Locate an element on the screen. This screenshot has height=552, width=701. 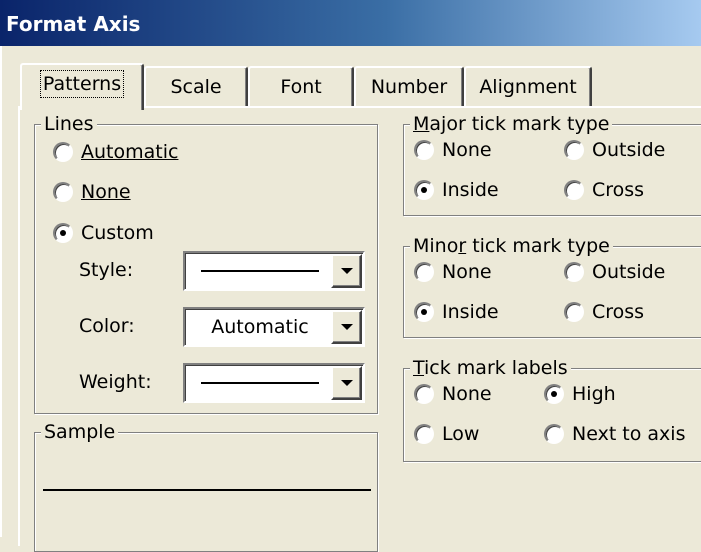
minor-none-radio: None is located at coordinates (453, 272).